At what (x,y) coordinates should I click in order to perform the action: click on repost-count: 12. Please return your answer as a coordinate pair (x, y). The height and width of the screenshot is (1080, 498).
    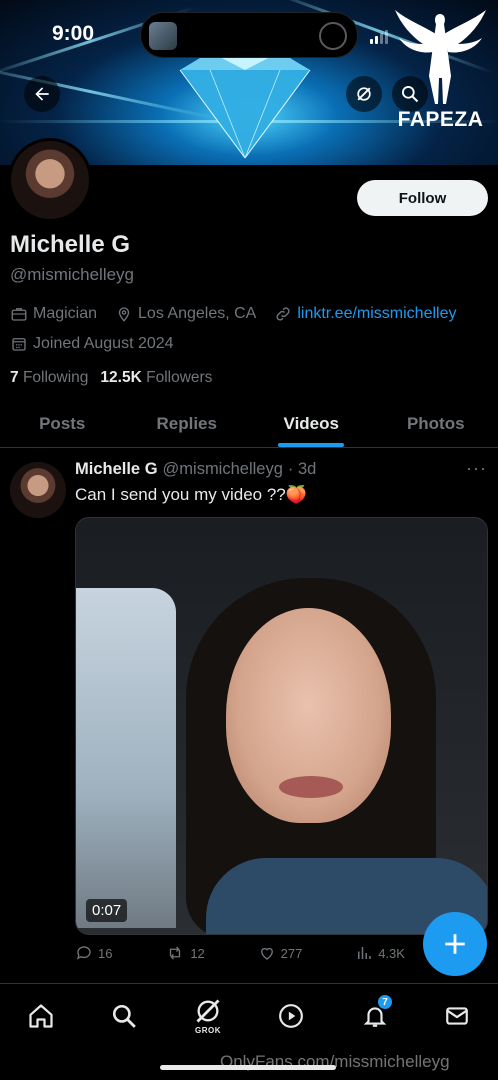
    Looking at the image, I should click on (197, 953).